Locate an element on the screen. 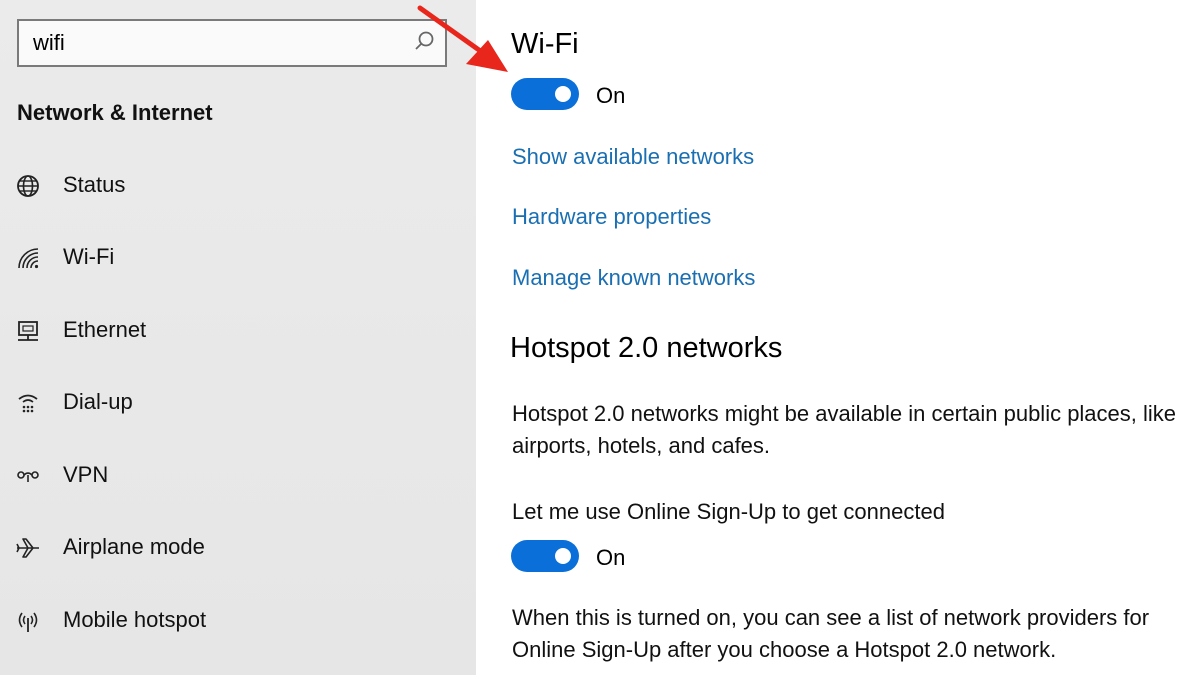 This screenshot has height=675, width=1200. sidebar-title: Network & Internet is located at coordinates (115, 112).